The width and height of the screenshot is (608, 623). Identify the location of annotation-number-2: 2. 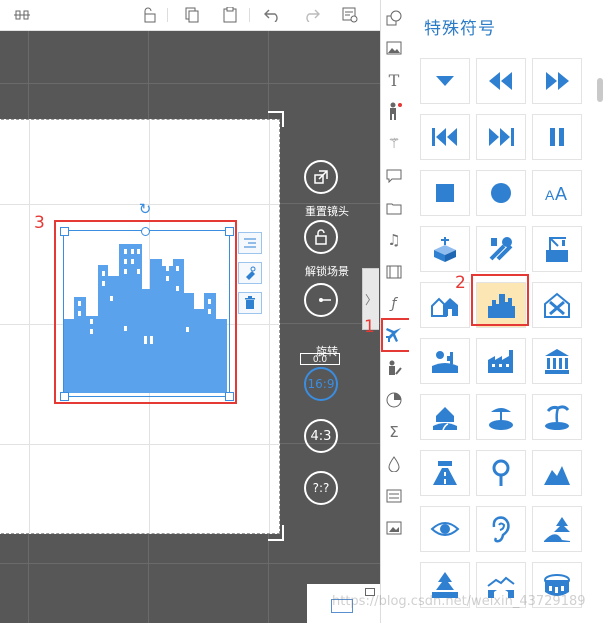
(460, 283).